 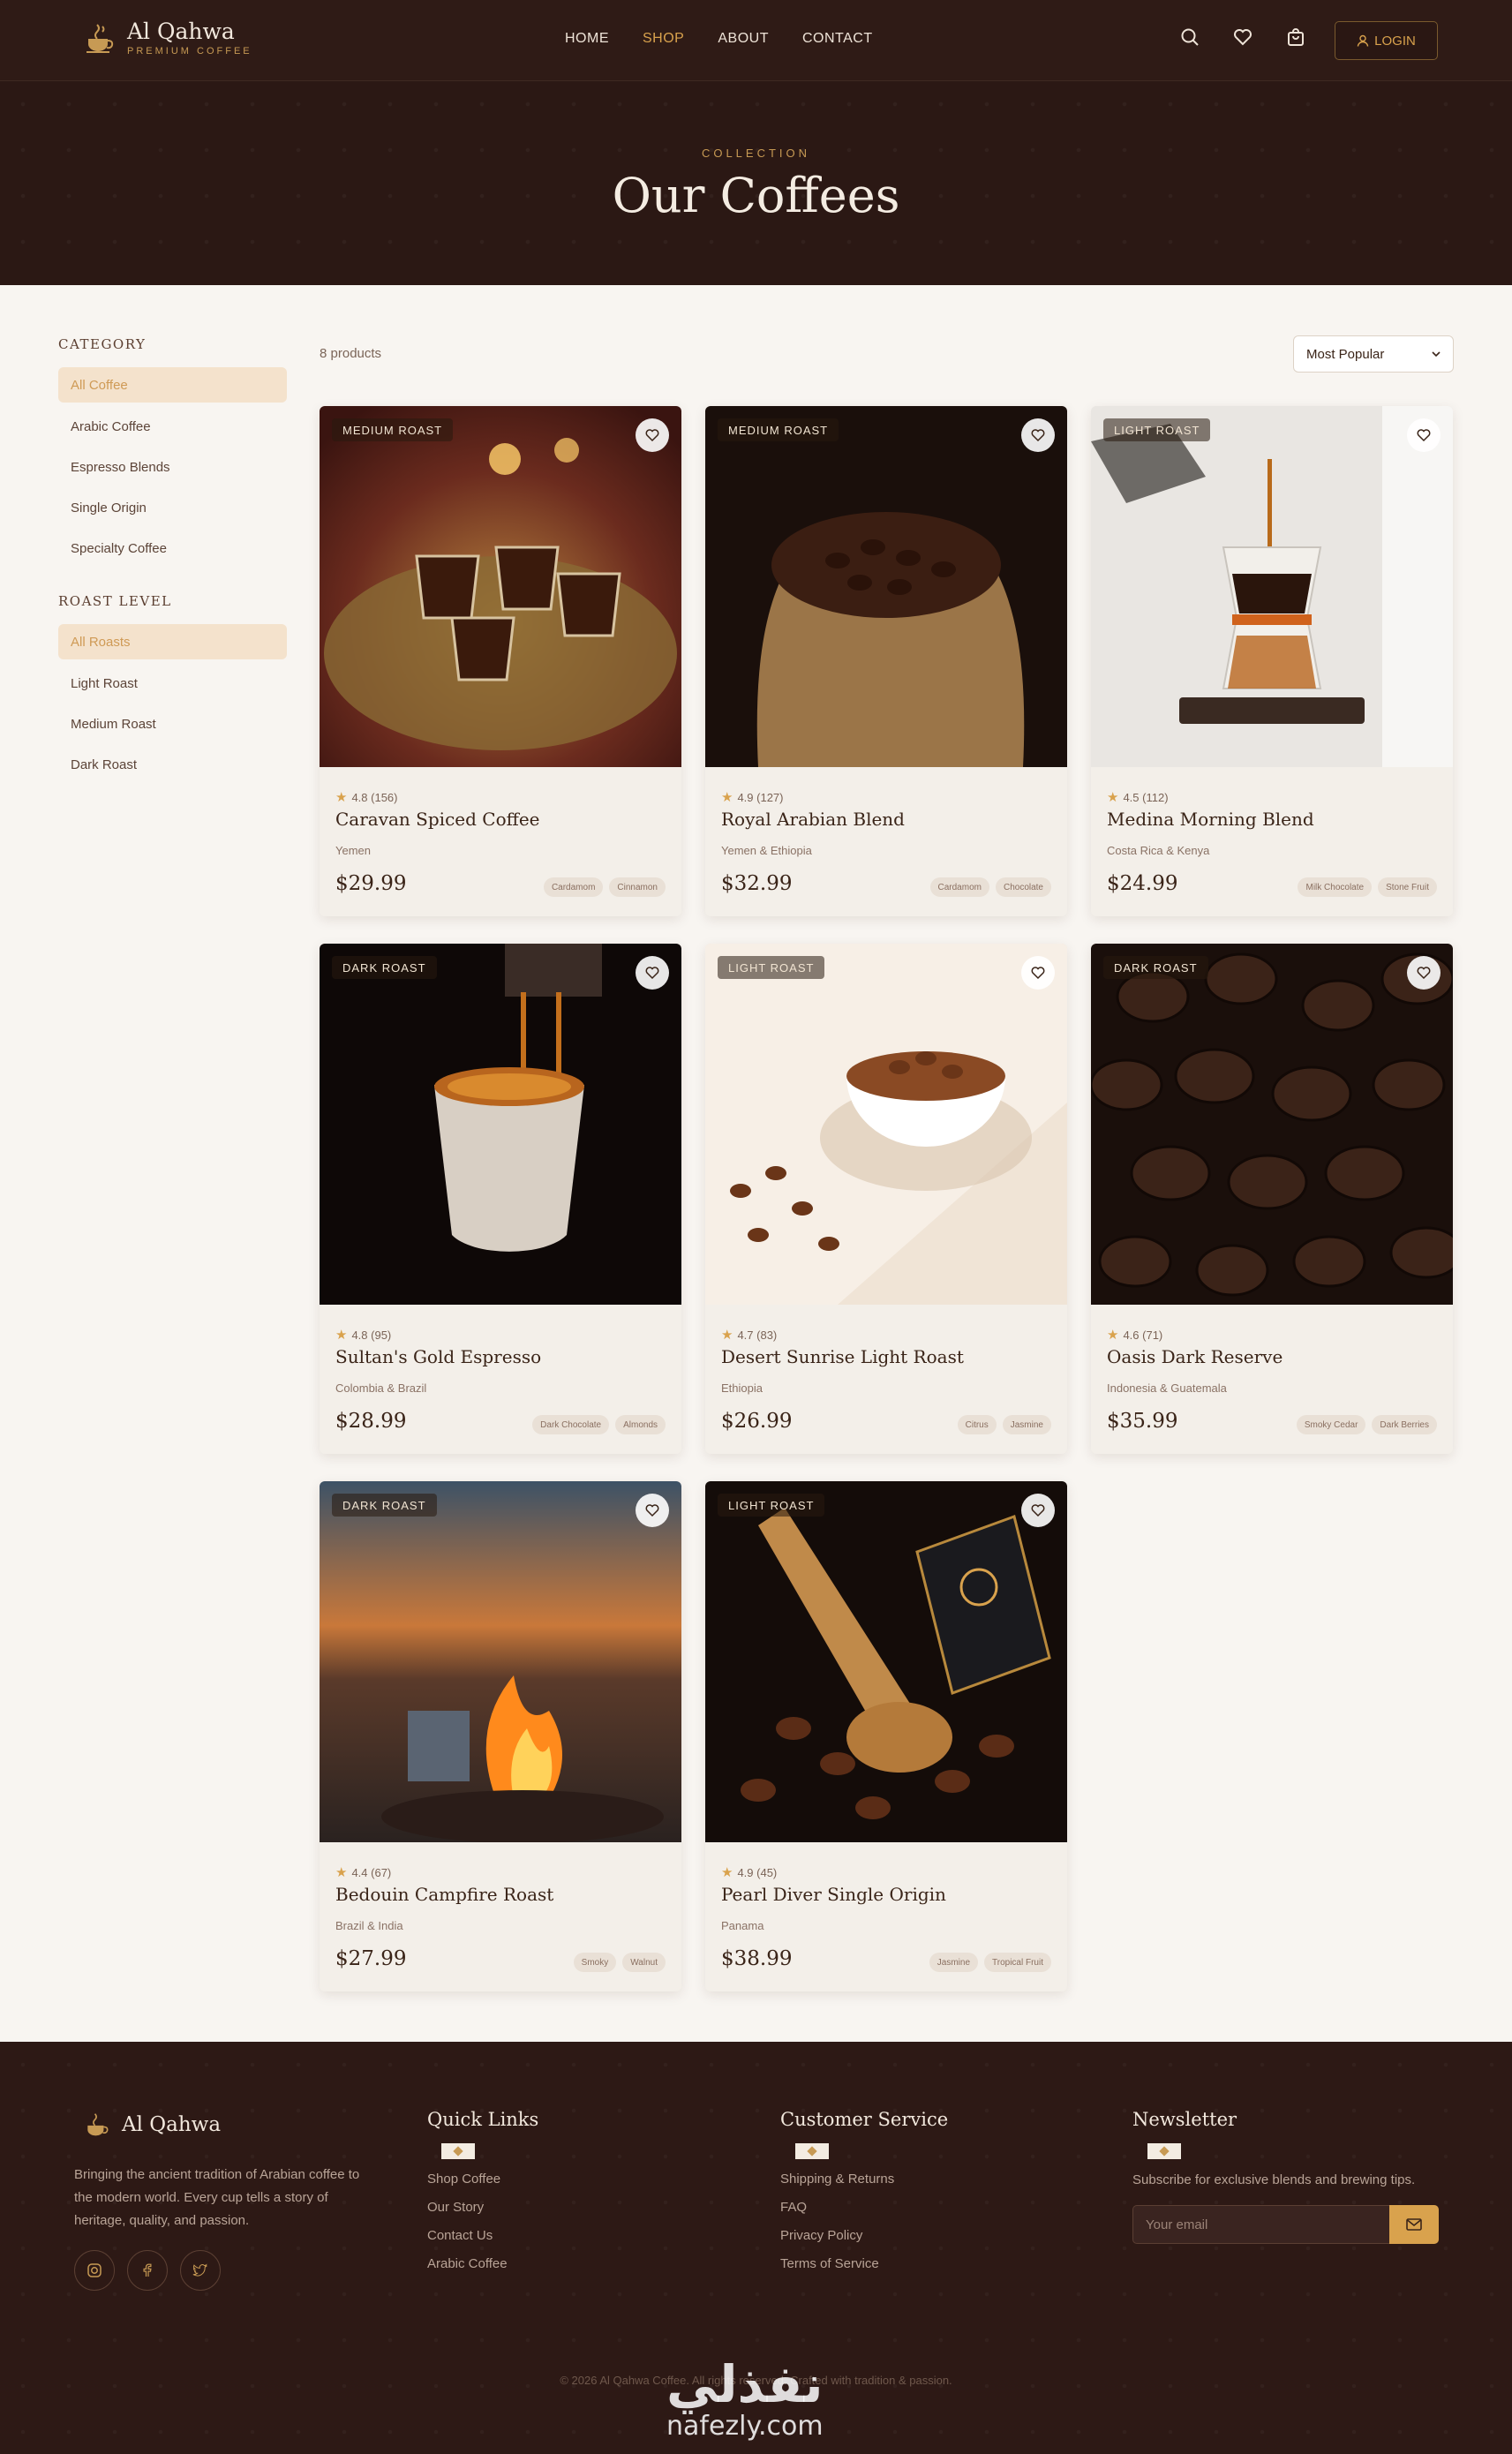 I want to click on sort-select: Most Popular, so click(x=1373, y=354).